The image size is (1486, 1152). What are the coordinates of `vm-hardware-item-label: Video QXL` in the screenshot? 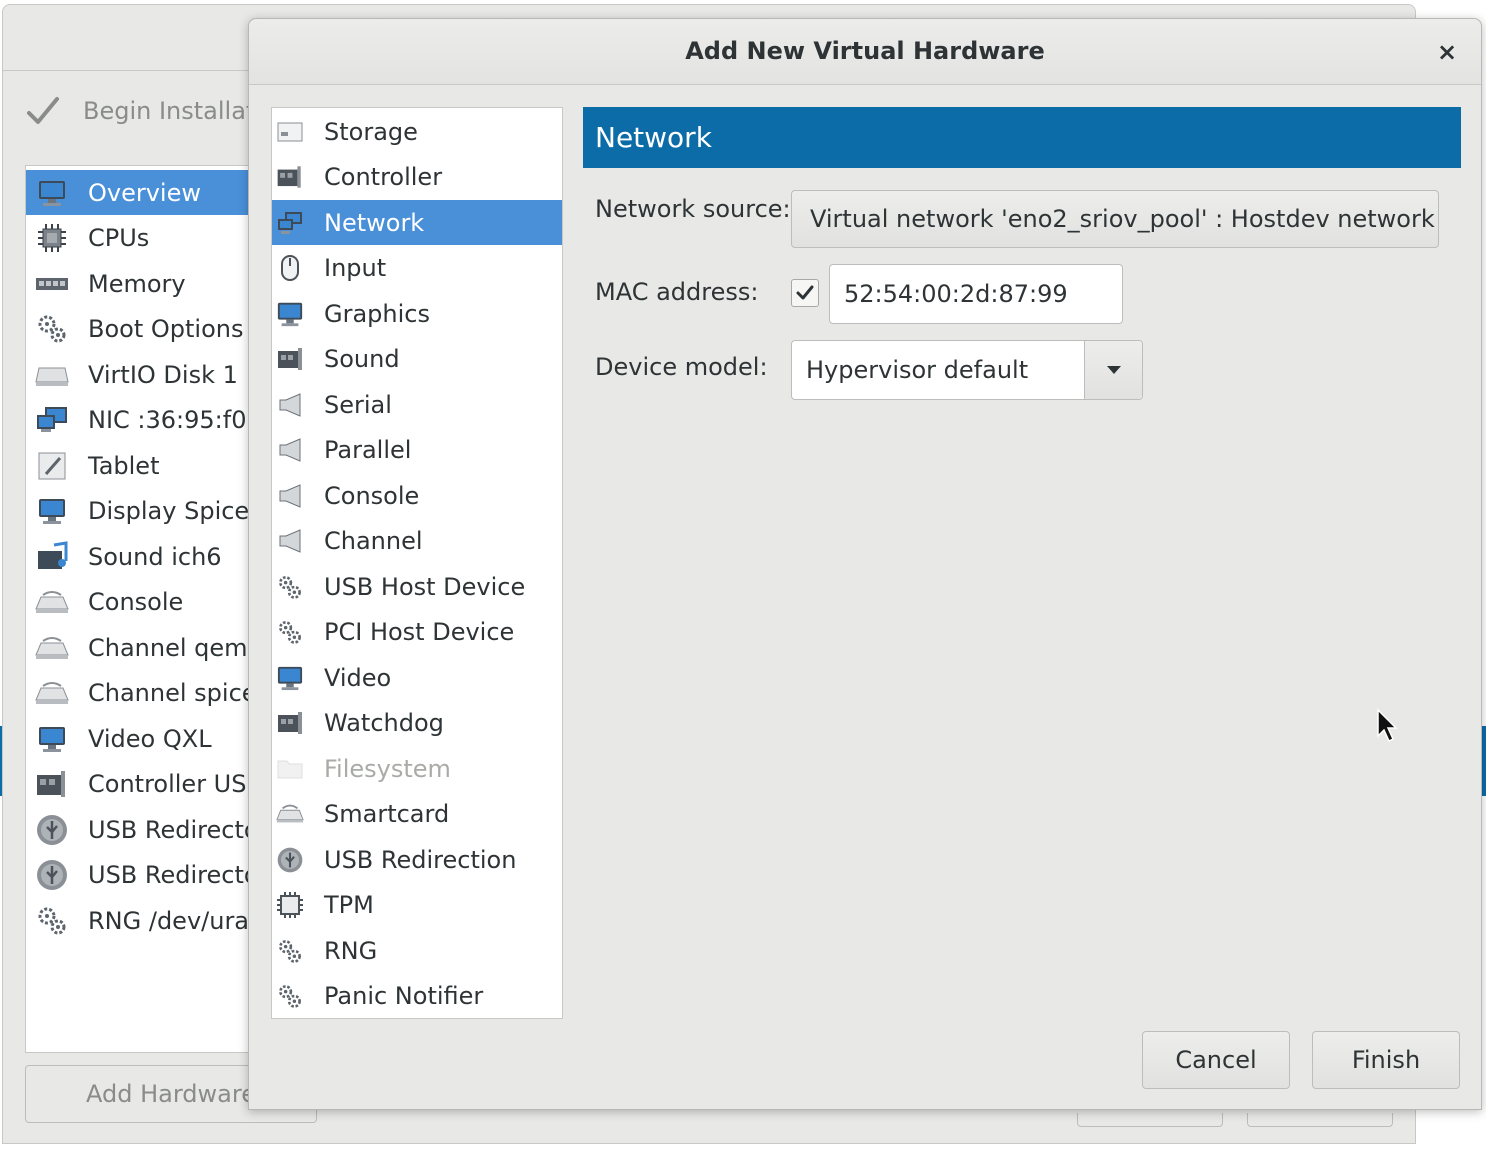 It's located at (150, 738).